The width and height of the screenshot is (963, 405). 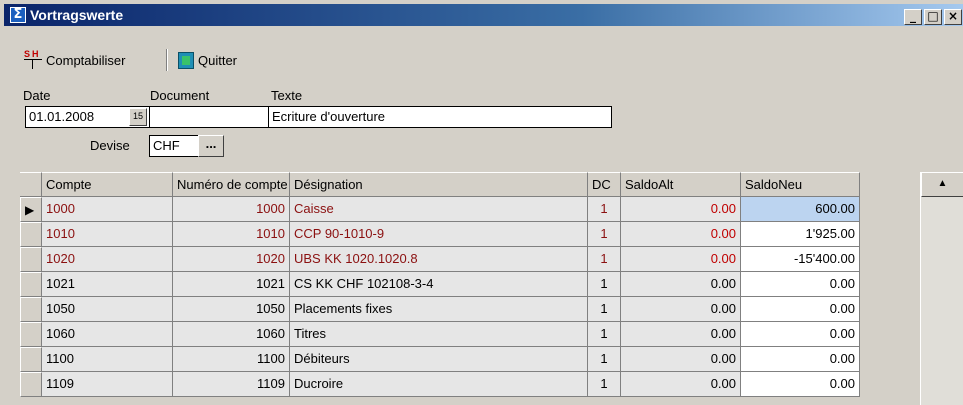 What do you see at coordinates (800, 209) in the screenshot?
I see `cell-saldo-neu: 600.00` at bounding box center [800, 209].